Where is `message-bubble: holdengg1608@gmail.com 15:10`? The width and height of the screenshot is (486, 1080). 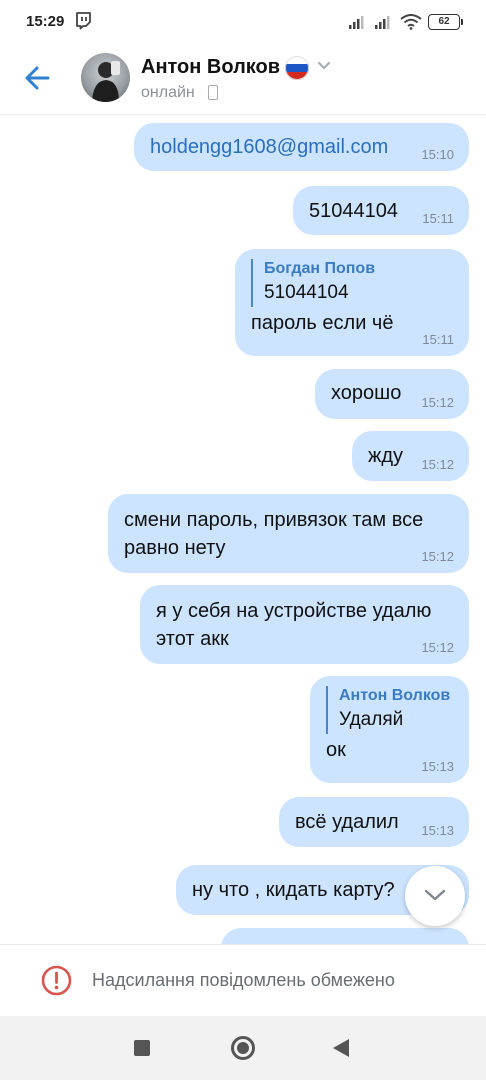
message-bubble: holdengg1608@gmail.com 15:10 is located at coordinates (301, 147).